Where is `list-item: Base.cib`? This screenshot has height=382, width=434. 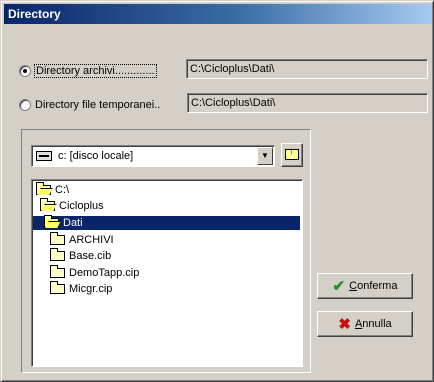
list-item: Base.cib is located at coordinates (175, 255).